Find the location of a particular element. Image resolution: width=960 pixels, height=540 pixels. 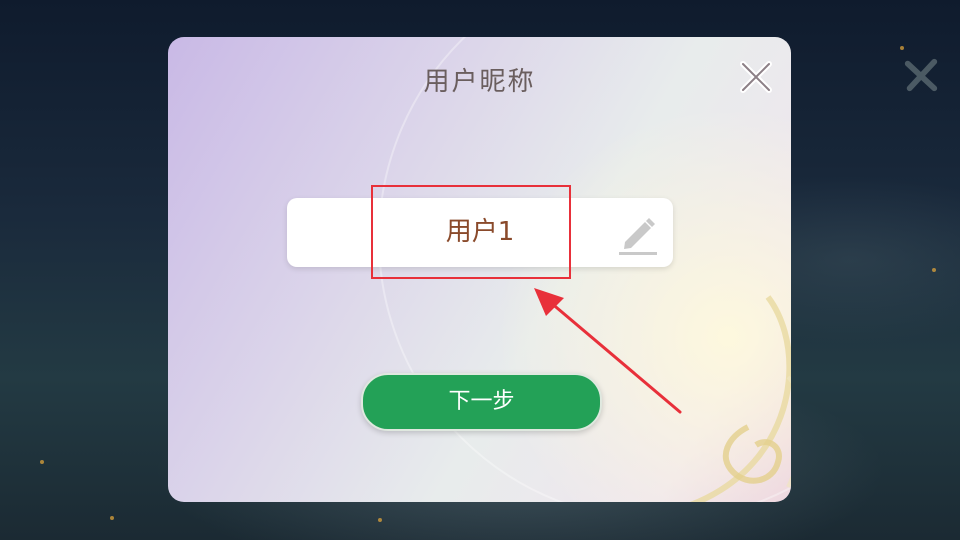

annotation-highlight-box is located at coordinates (471, 232).